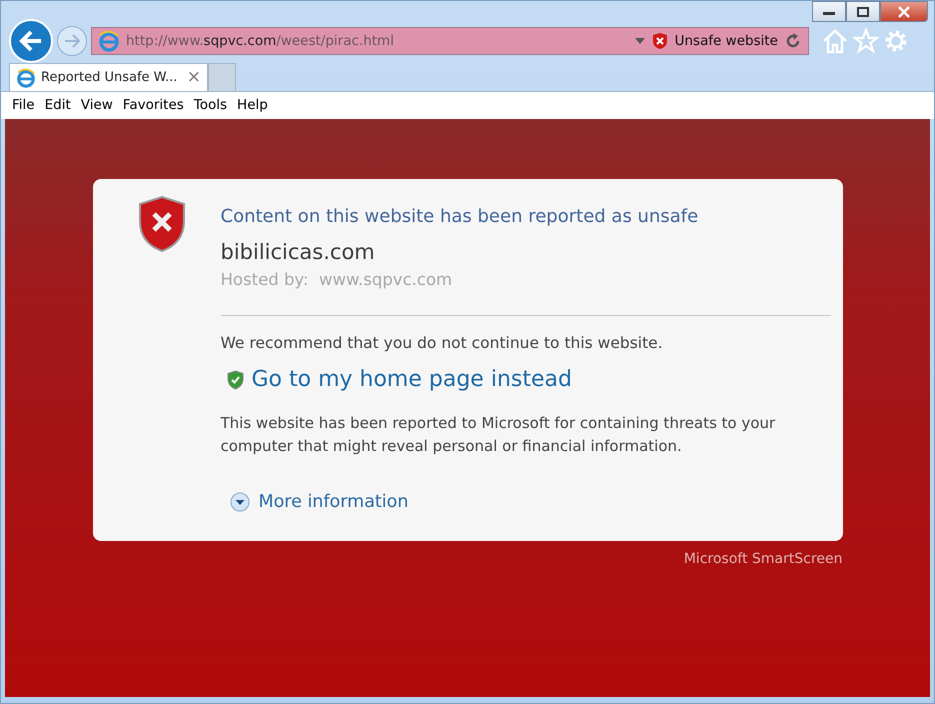 This screenshot has width=935, height=704. Describe the element at coordinates (260, 41) in the screenshot. I see `url-text: http://www.sqpvc.com/weest/pirac.html` at that location.